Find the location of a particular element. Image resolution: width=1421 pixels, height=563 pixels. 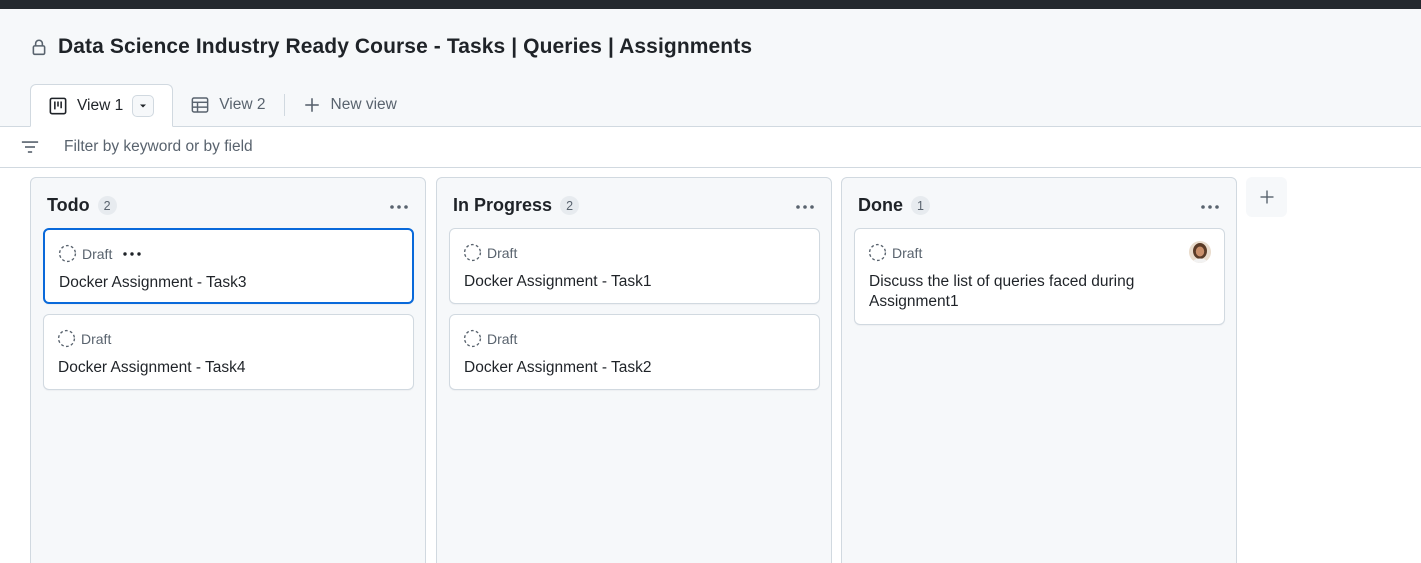

view-options-button is located at coordinates (143, 105).